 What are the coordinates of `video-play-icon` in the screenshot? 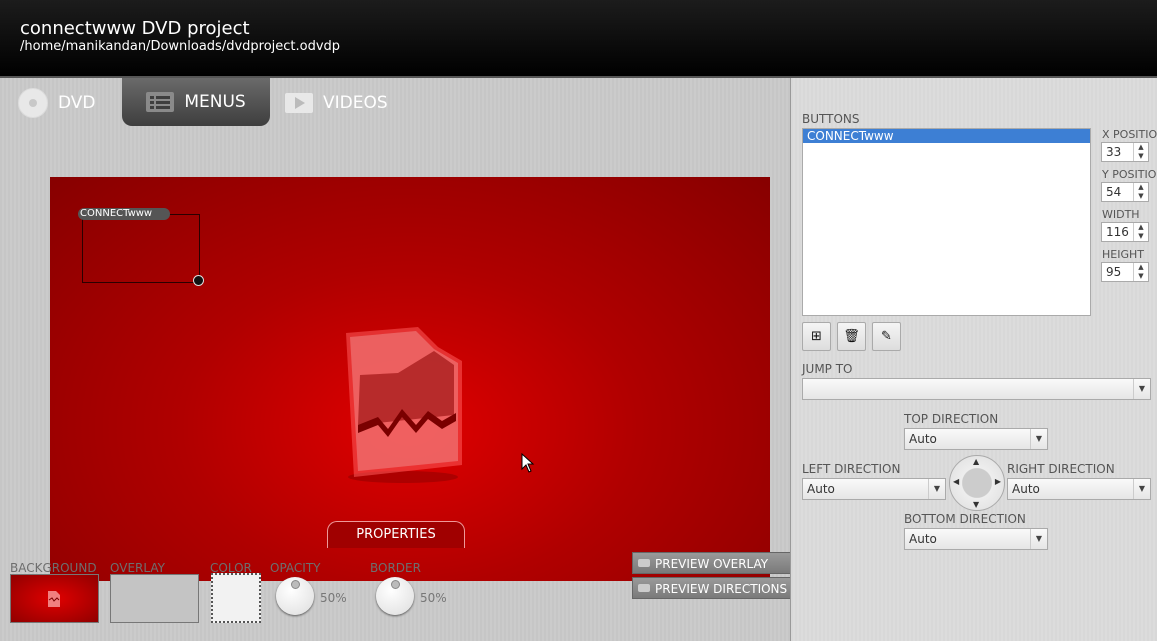 It's located at (299, 103).